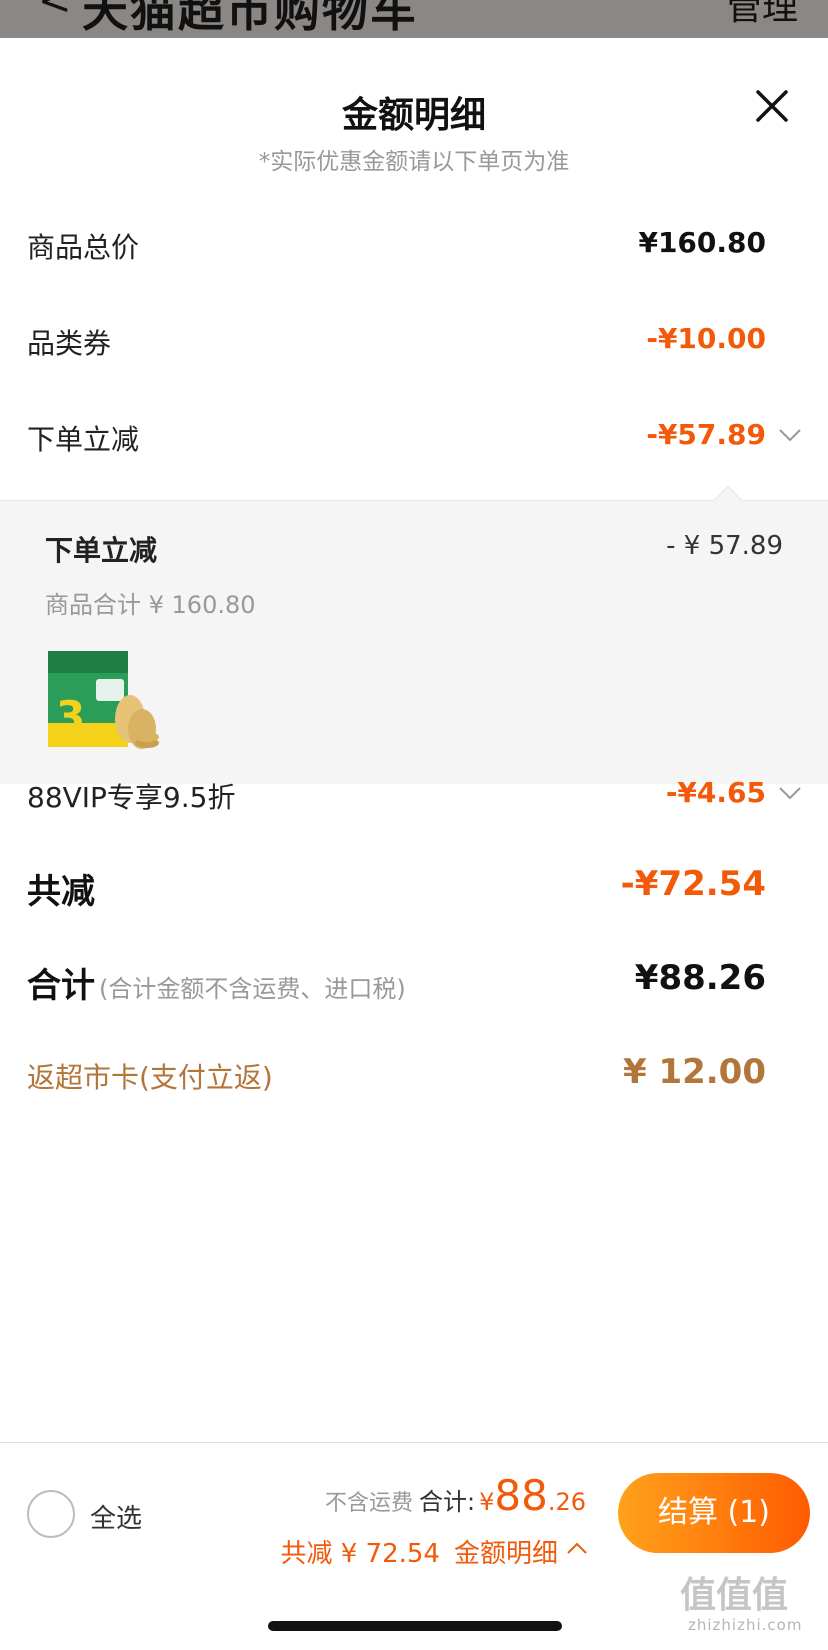 This screenshot has height=1650, width=828. What do you see at coordinates (250, 18) in the screenshot?
I see `page-title: 天猫超市购物车` at bounding box center [250, 18].